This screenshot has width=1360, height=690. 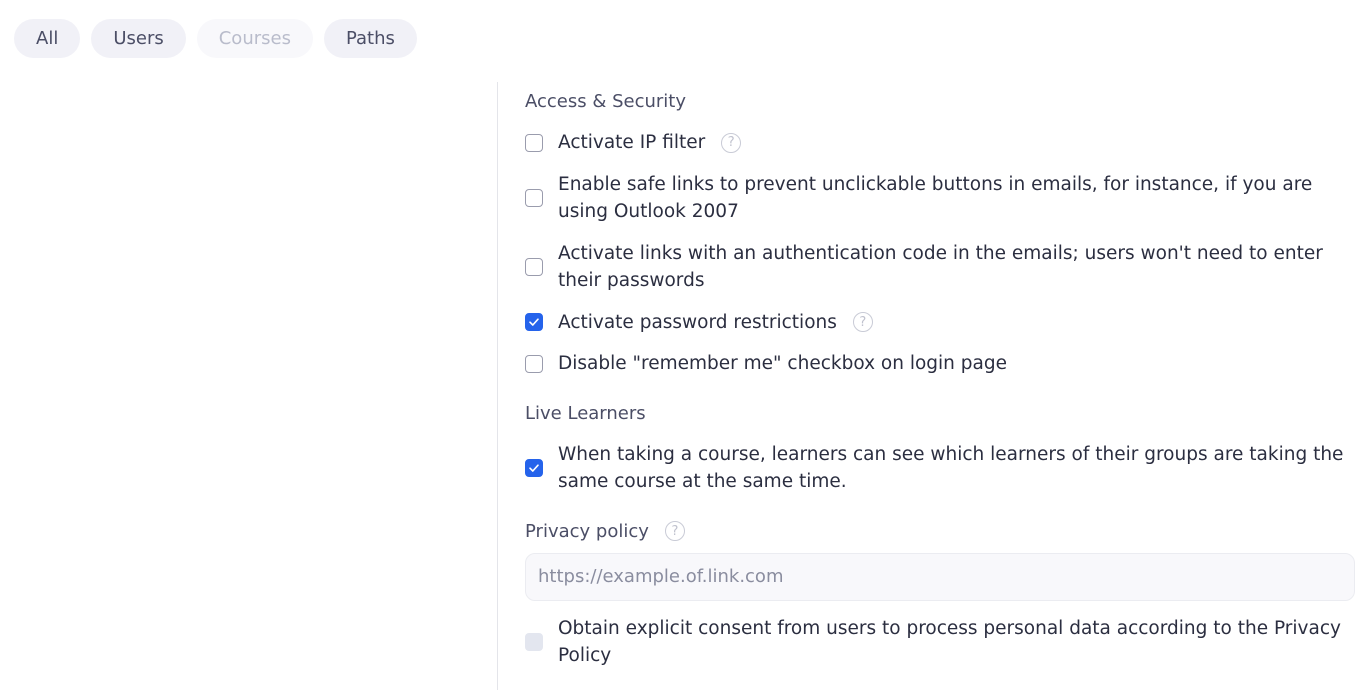 I want to click on privacy-consent-checkbox, so click(x=534, y=642).